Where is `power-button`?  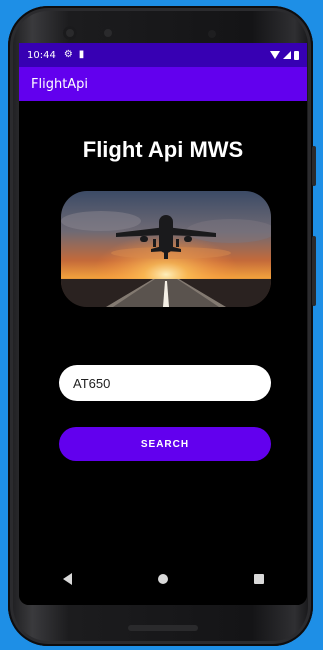
power-button is located at coordinates (314, 166).